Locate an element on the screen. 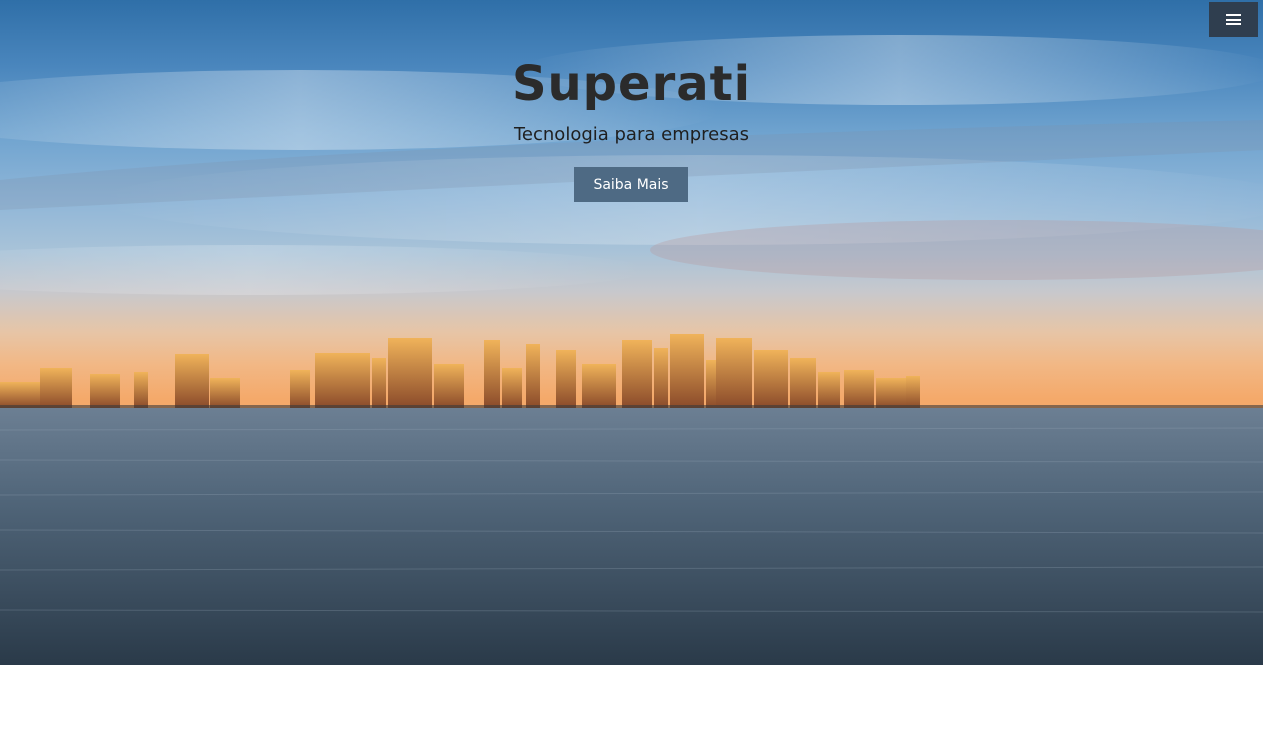 This screenshot has height=738, width=1280. site-tagline: Tecnologia para empresas is located at coordinates (631, 134).